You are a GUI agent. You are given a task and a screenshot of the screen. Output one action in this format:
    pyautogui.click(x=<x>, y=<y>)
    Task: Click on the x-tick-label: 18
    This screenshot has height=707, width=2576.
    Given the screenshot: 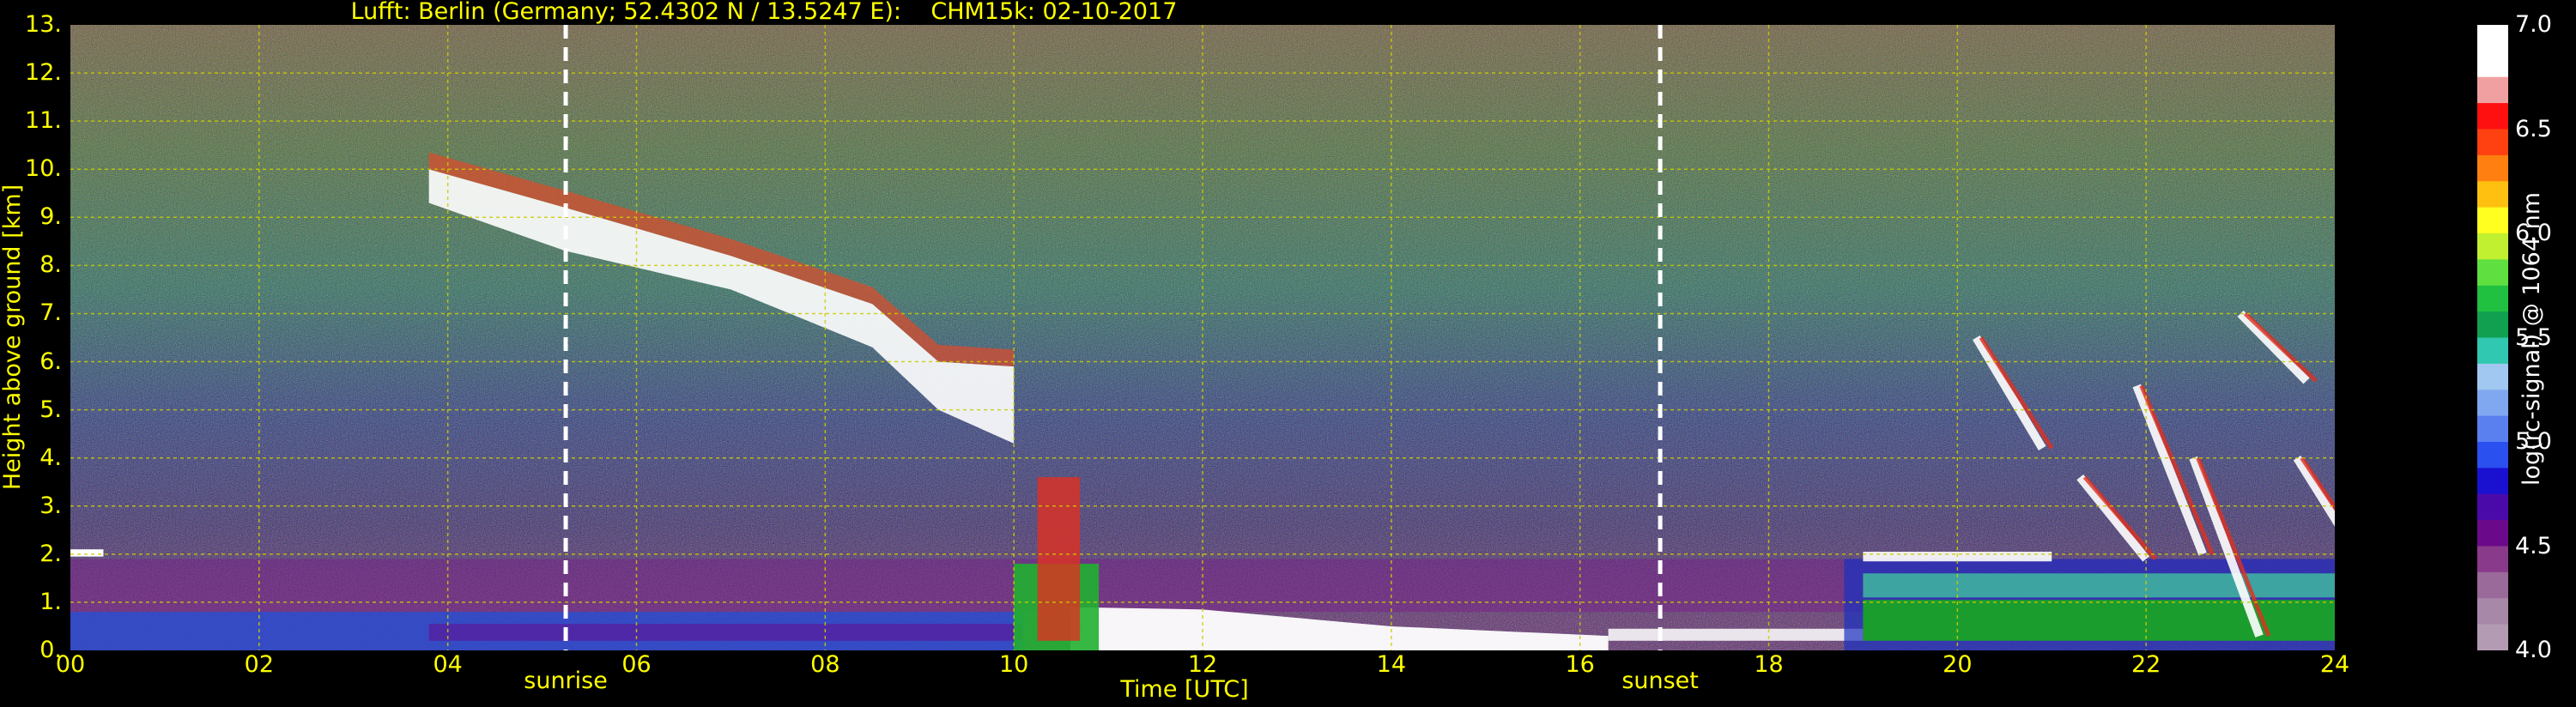 What is the action you would take?
    pyautogui.click(x=1769, y=664)
    